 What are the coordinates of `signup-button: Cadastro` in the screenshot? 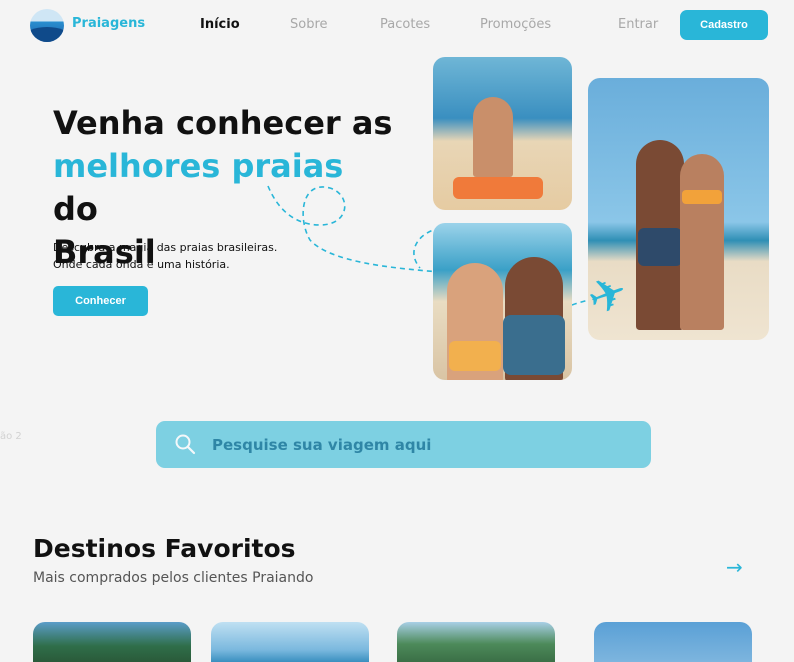 It's located at (724, 25).